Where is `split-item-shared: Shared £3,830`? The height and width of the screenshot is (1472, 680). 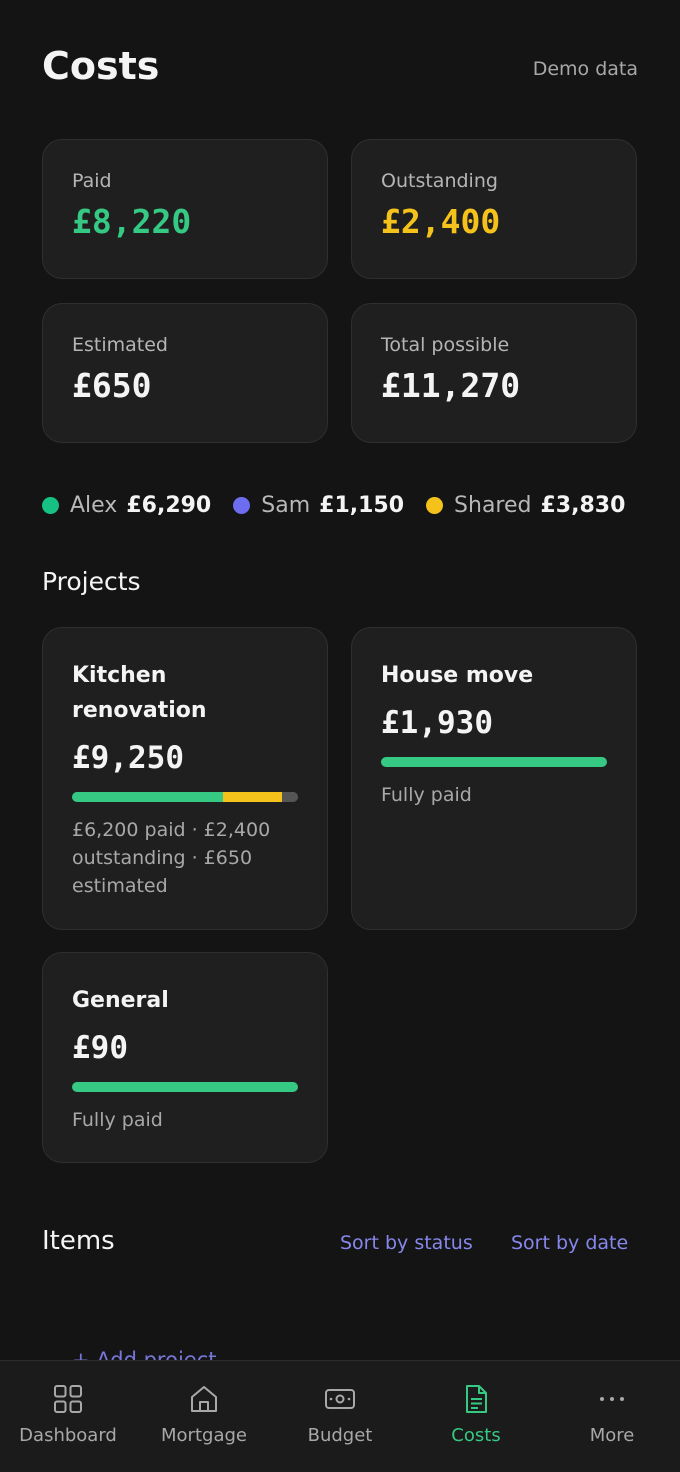 split-item-shared: Shared £3,830 is located at coordinates (525, 505).